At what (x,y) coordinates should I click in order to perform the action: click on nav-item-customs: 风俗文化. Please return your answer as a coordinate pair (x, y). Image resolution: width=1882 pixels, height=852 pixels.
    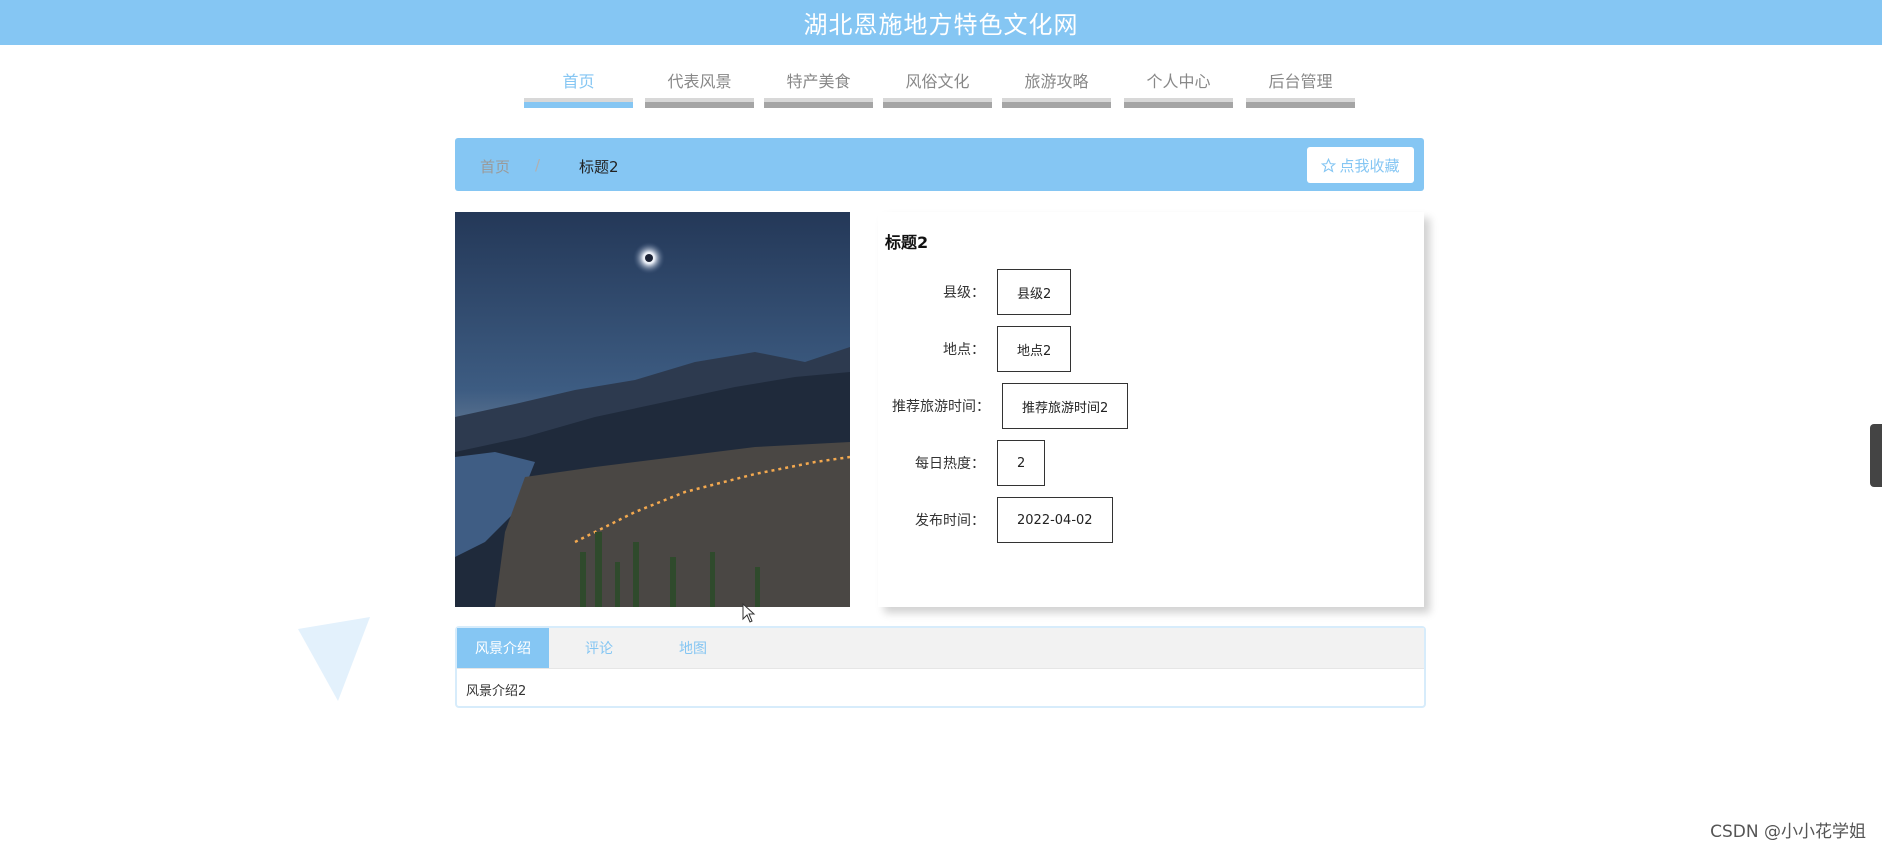
    Looking at the image, I should click on (937, 84).